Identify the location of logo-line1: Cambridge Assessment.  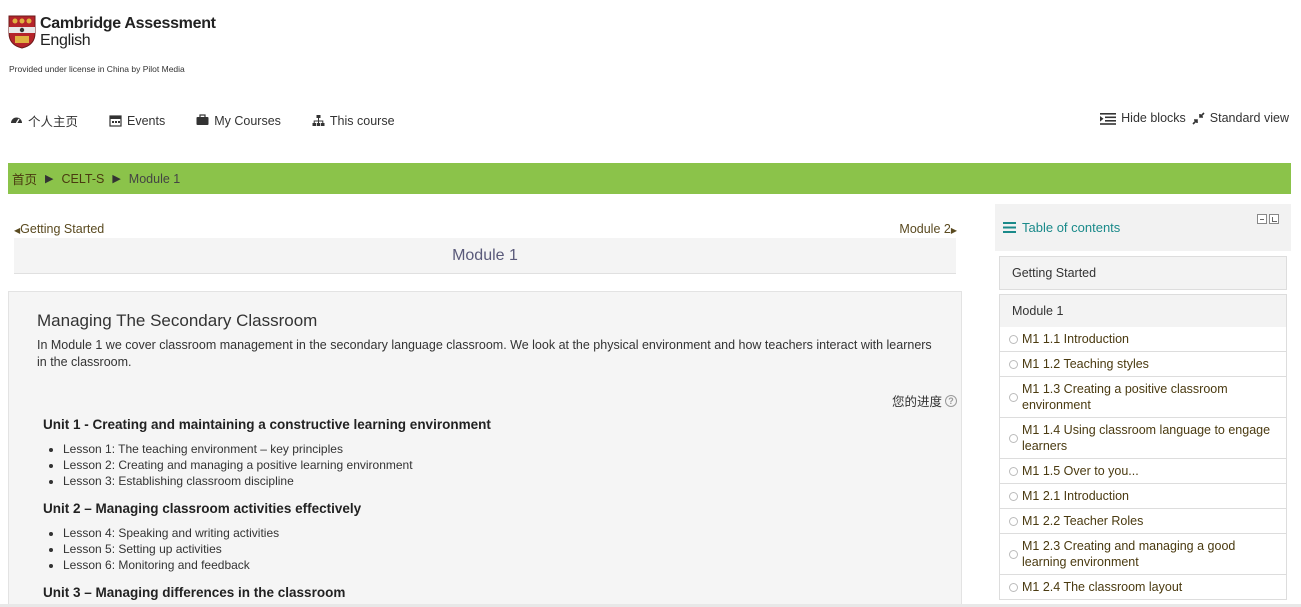
(128, 23).